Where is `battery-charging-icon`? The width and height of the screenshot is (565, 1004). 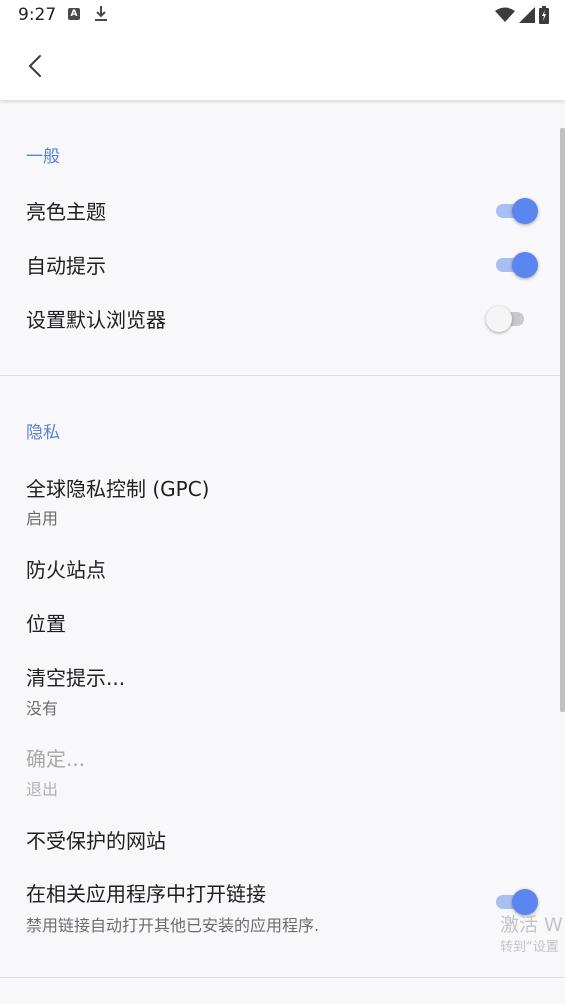
battery-charging-icon is located at coordinates (544, 17).